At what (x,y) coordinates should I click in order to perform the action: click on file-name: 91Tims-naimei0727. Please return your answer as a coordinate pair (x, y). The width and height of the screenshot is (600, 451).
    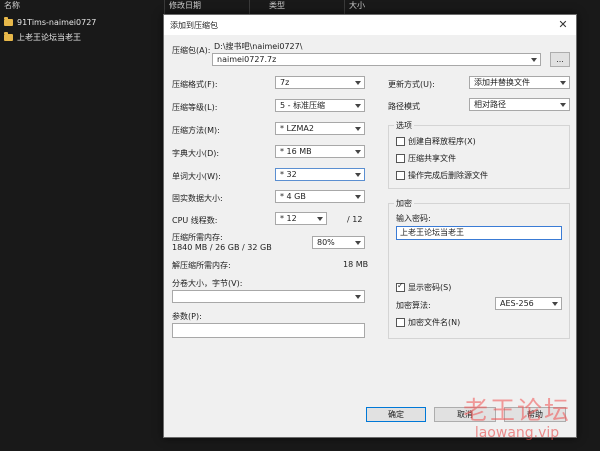
    Looking at the image, I should click on (57, 22).